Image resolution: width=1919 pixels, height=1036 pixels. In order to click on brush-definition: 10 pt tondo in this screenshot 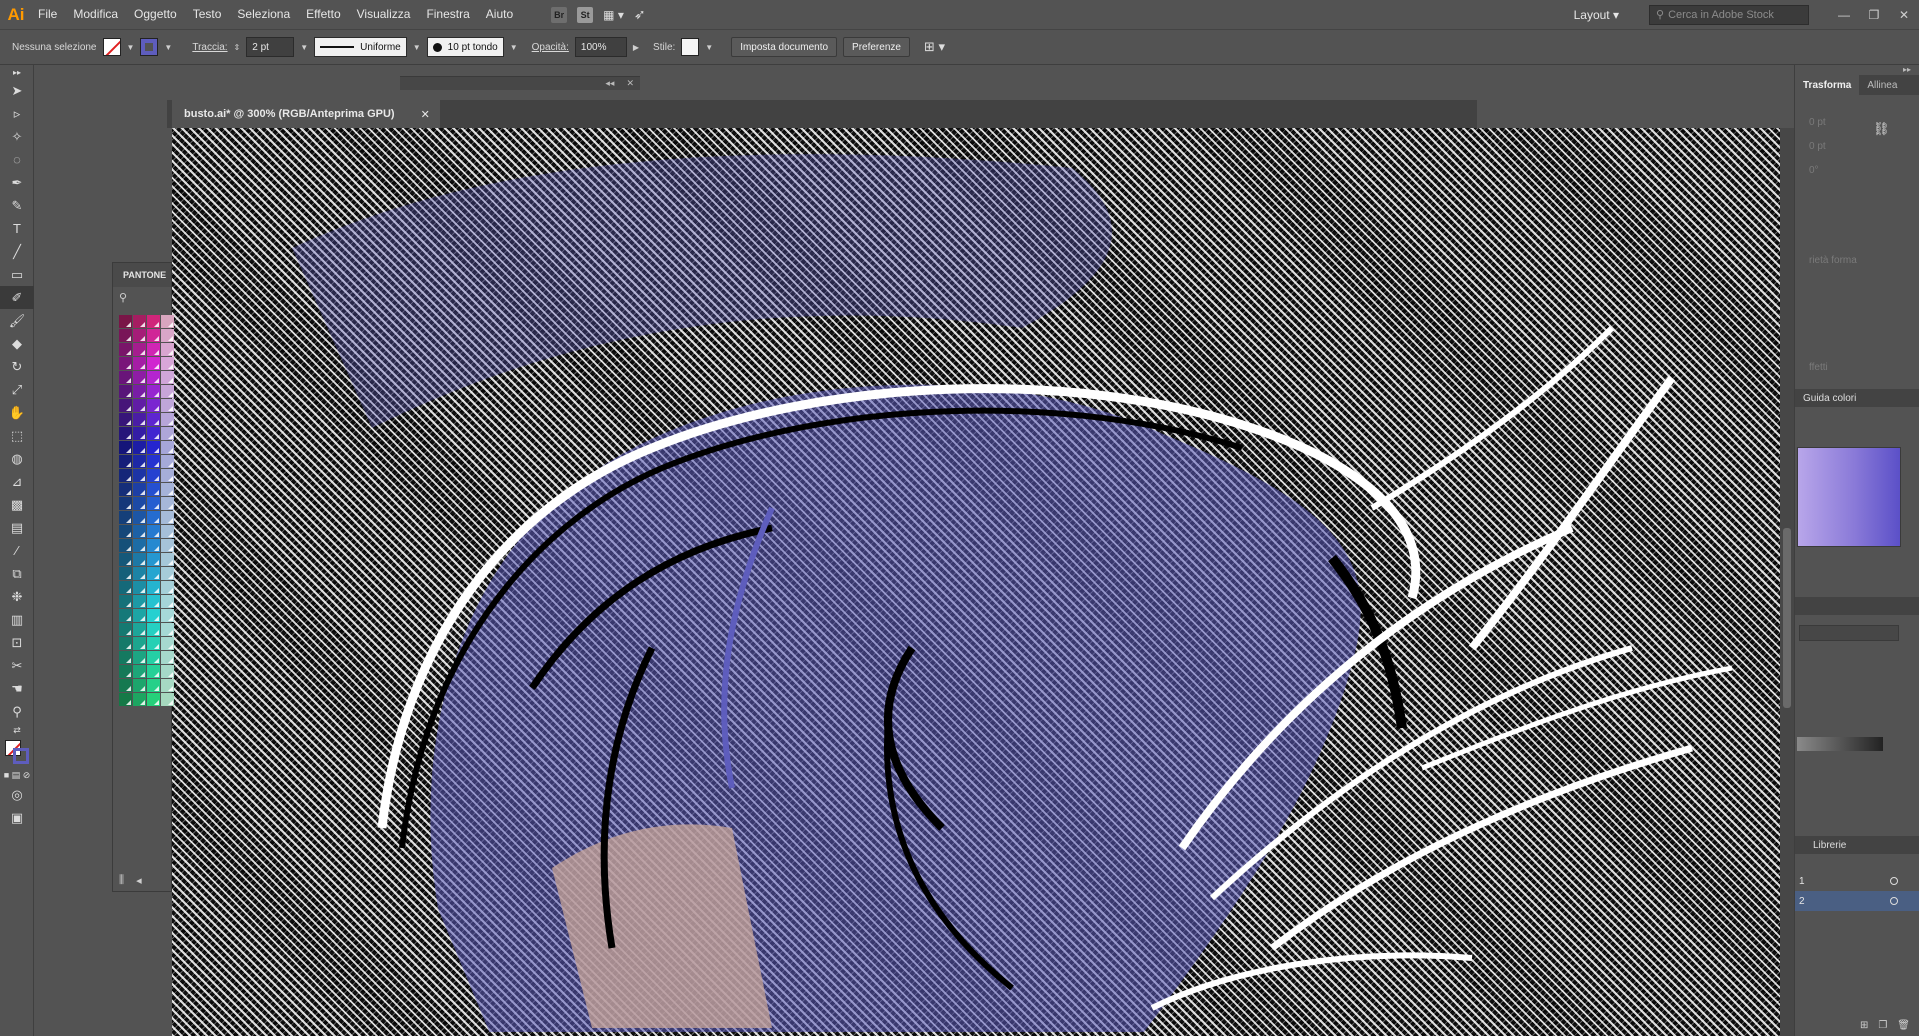, I will do `click(465, 47)`.